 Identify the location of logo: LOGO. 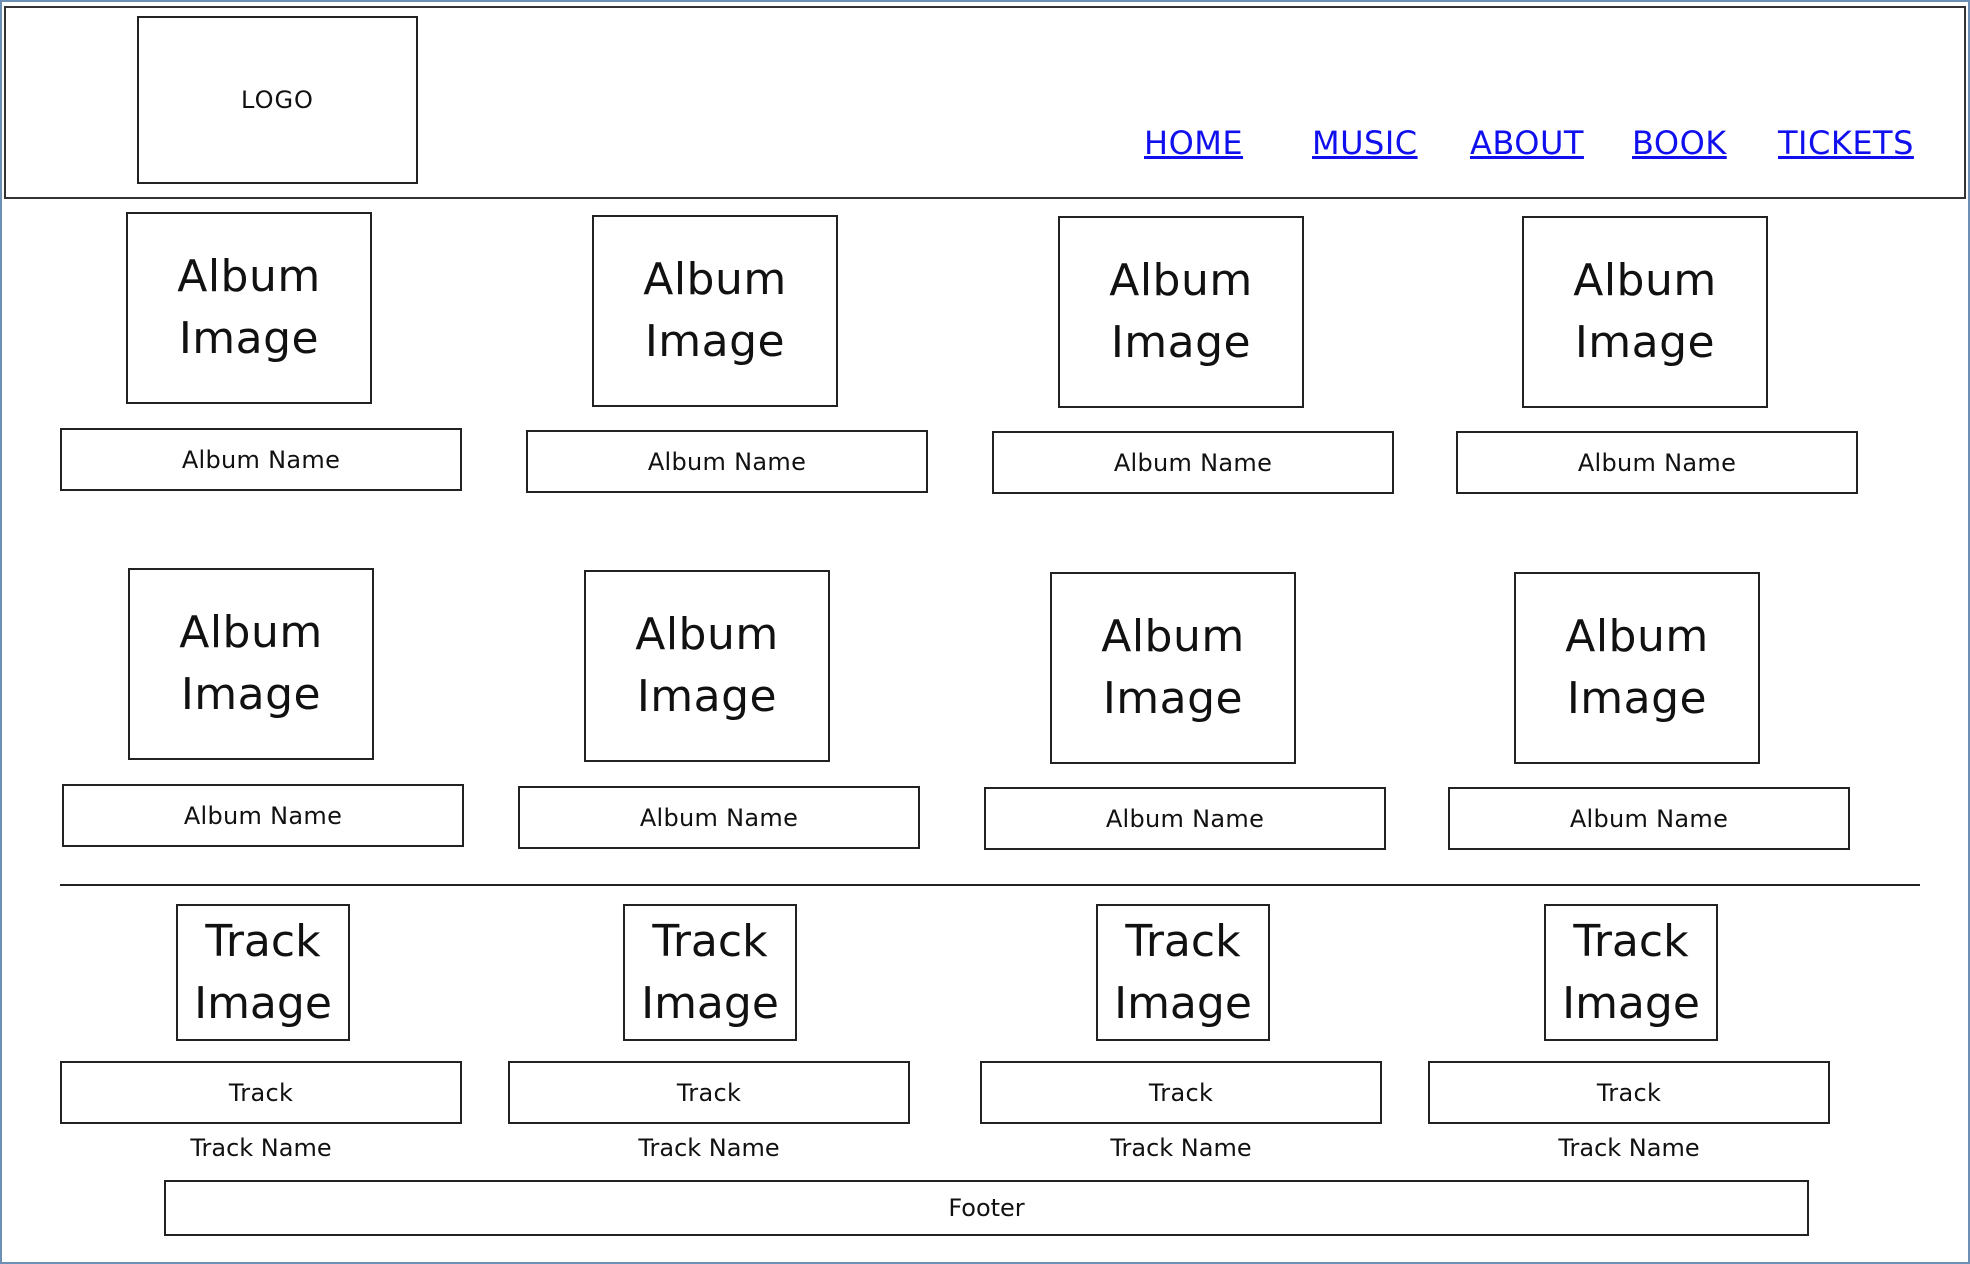
(277, 100).